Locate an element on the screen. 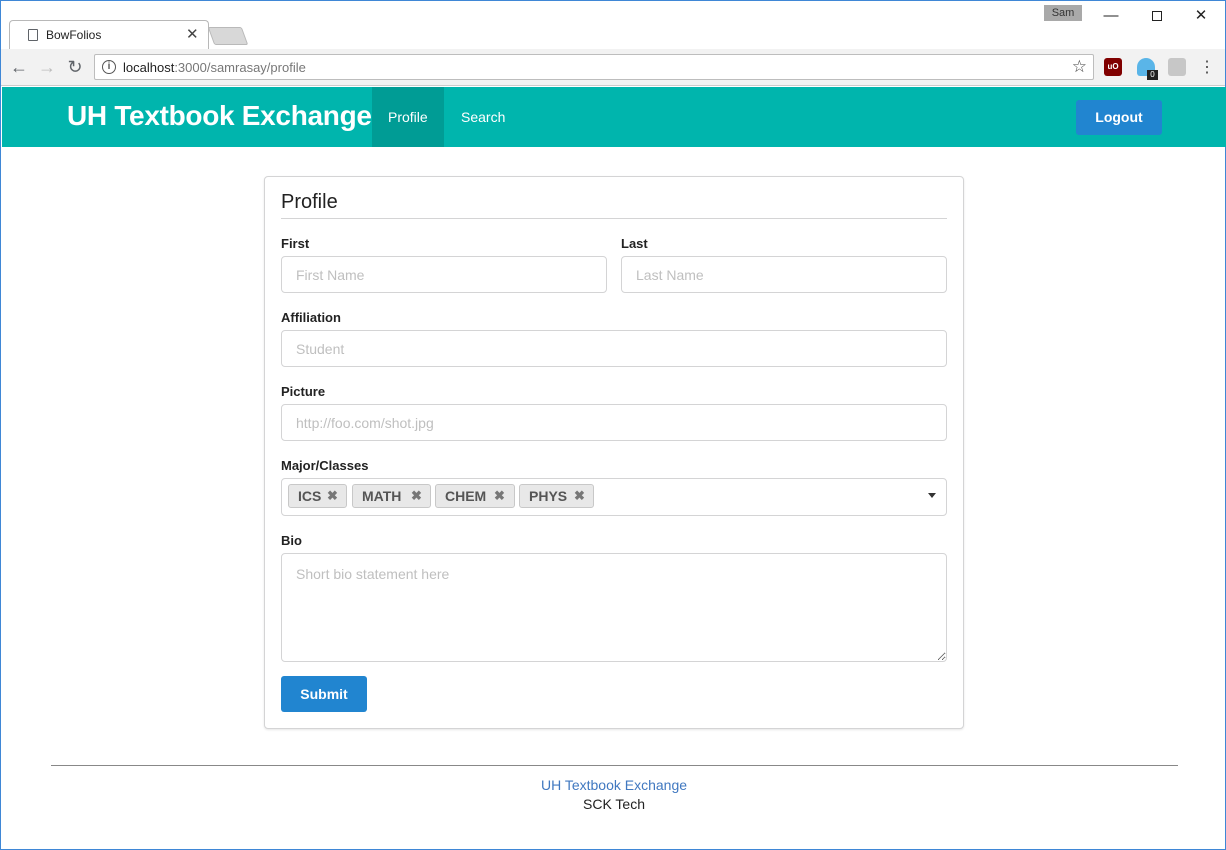 Image resolution: width=1226 pixels, height=850 pixels. reload-icon: ↻ is located at coordinates (75, 67).